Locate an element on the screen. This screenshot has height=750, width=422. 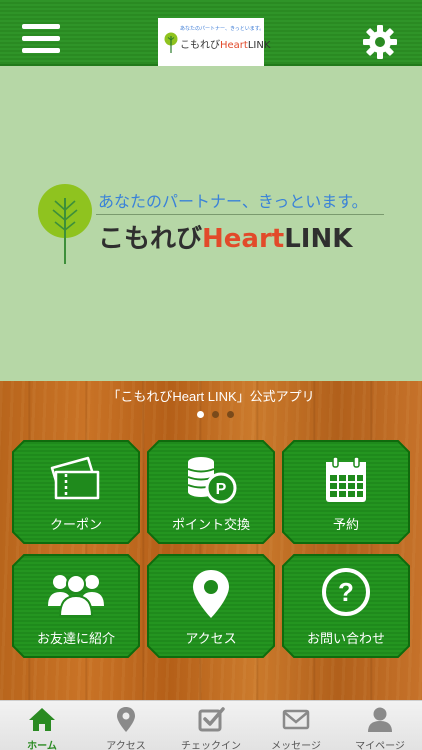
nav-label: マイページ is located at coordinates (380, 745).